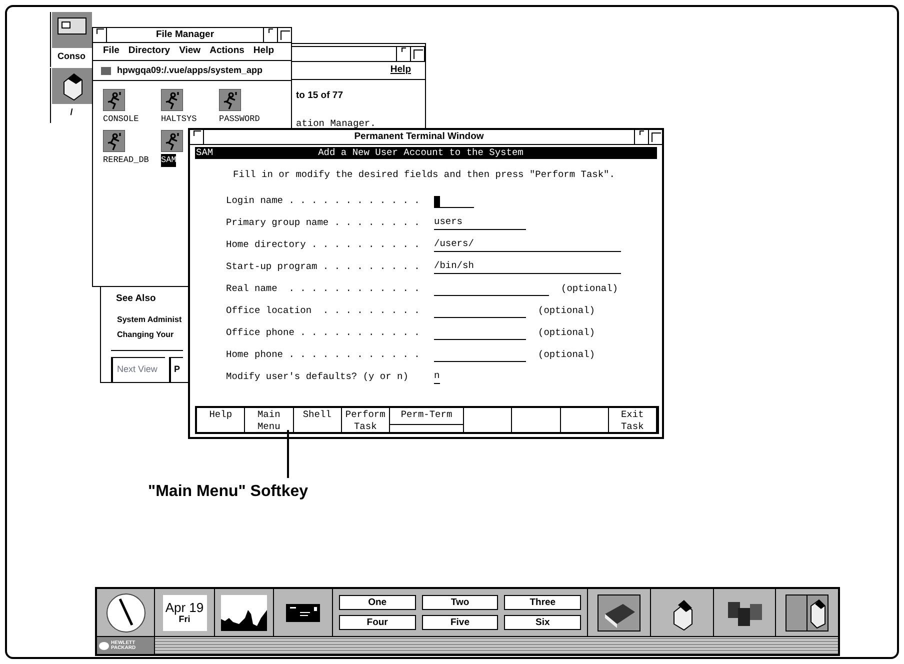  I want to click on see-also-heading: See Also, so click(136, 299).